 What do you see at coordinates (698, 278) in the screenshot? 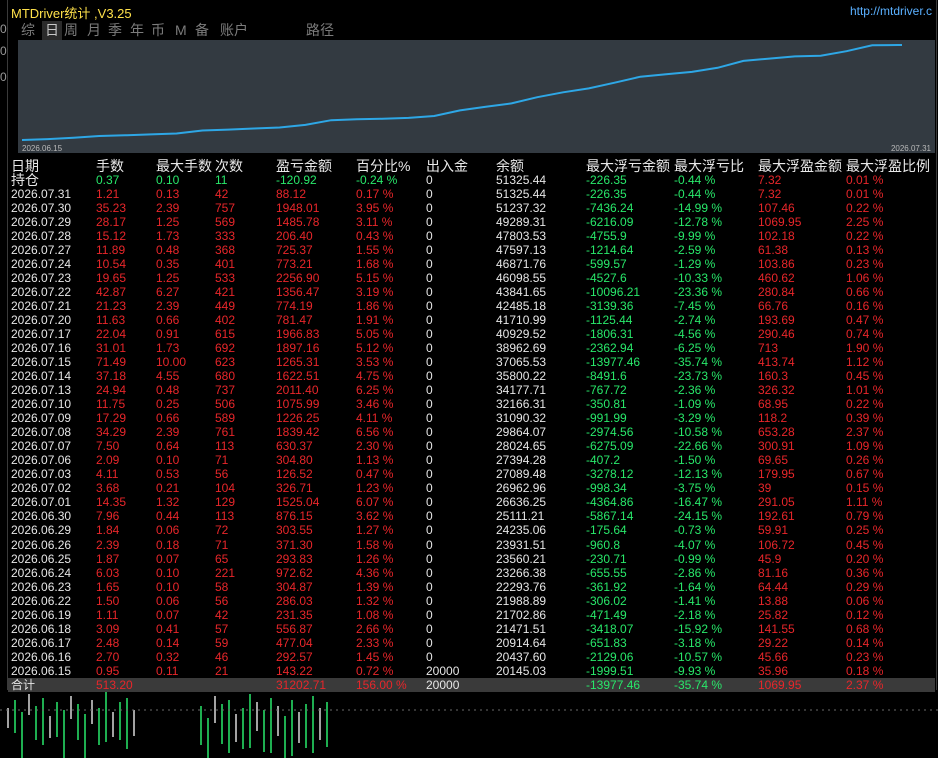
I see `cell-max-dd-pct: -10.33 %` at bounding box center [698, 278].